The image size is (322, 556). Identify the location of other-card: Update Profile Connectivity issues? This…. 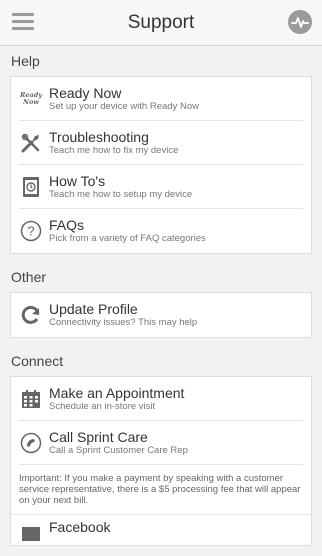
(161, 315).